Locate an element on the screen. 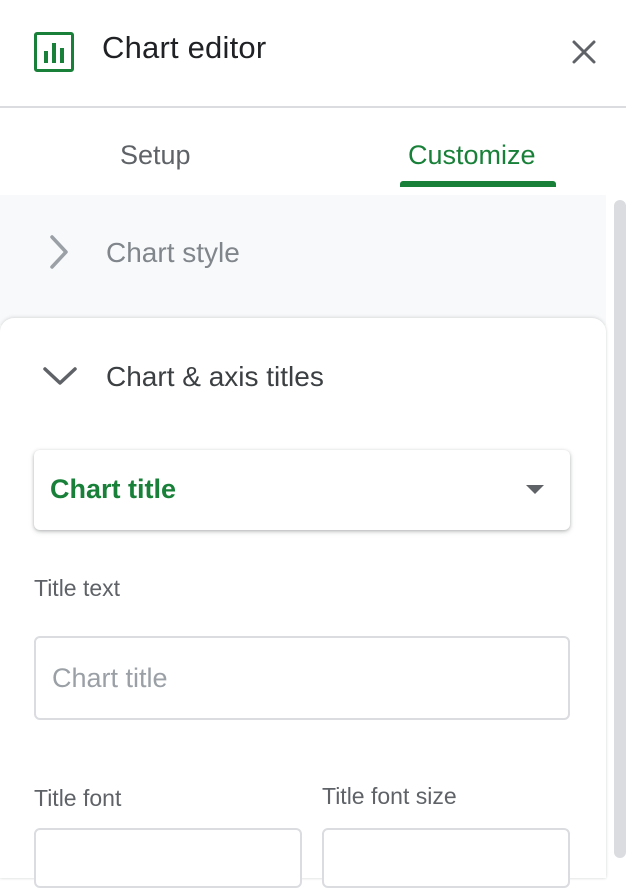  title-font-select is located at coordinates (168, 858).